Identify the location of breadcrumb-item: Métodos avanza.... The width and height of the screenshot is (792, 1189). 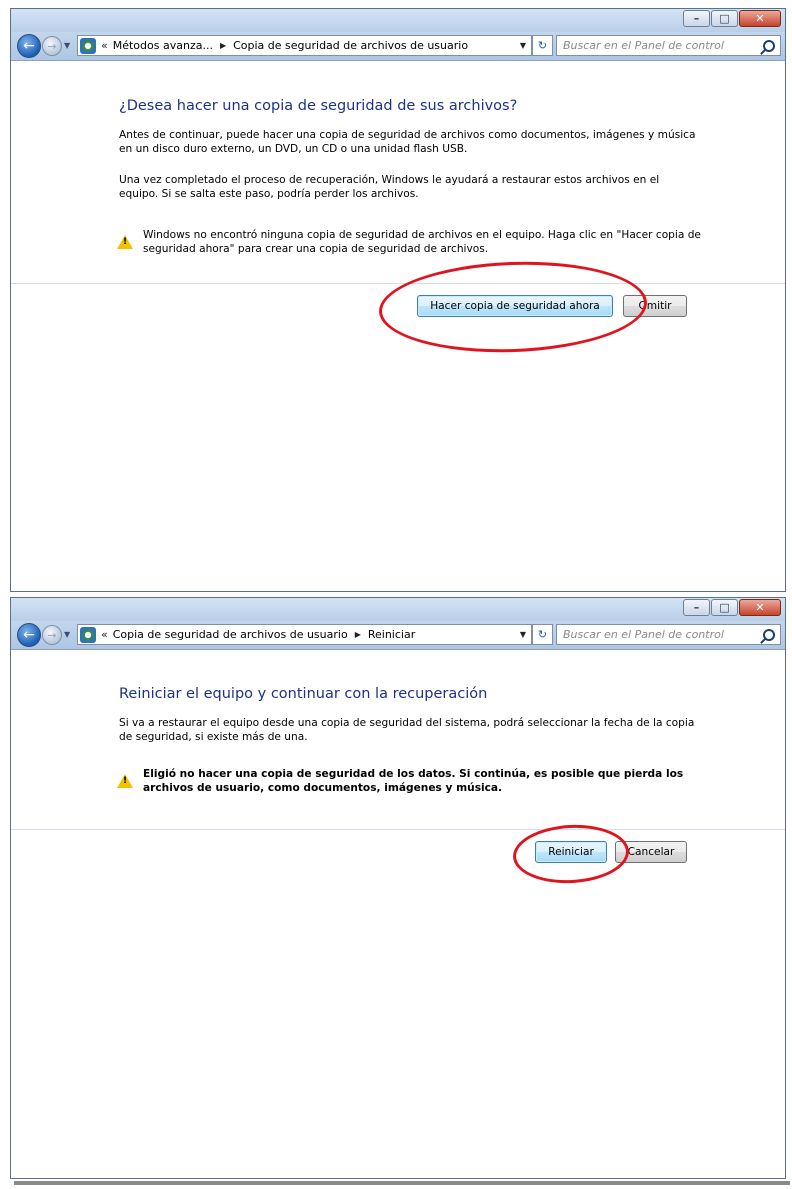
(163, 45).